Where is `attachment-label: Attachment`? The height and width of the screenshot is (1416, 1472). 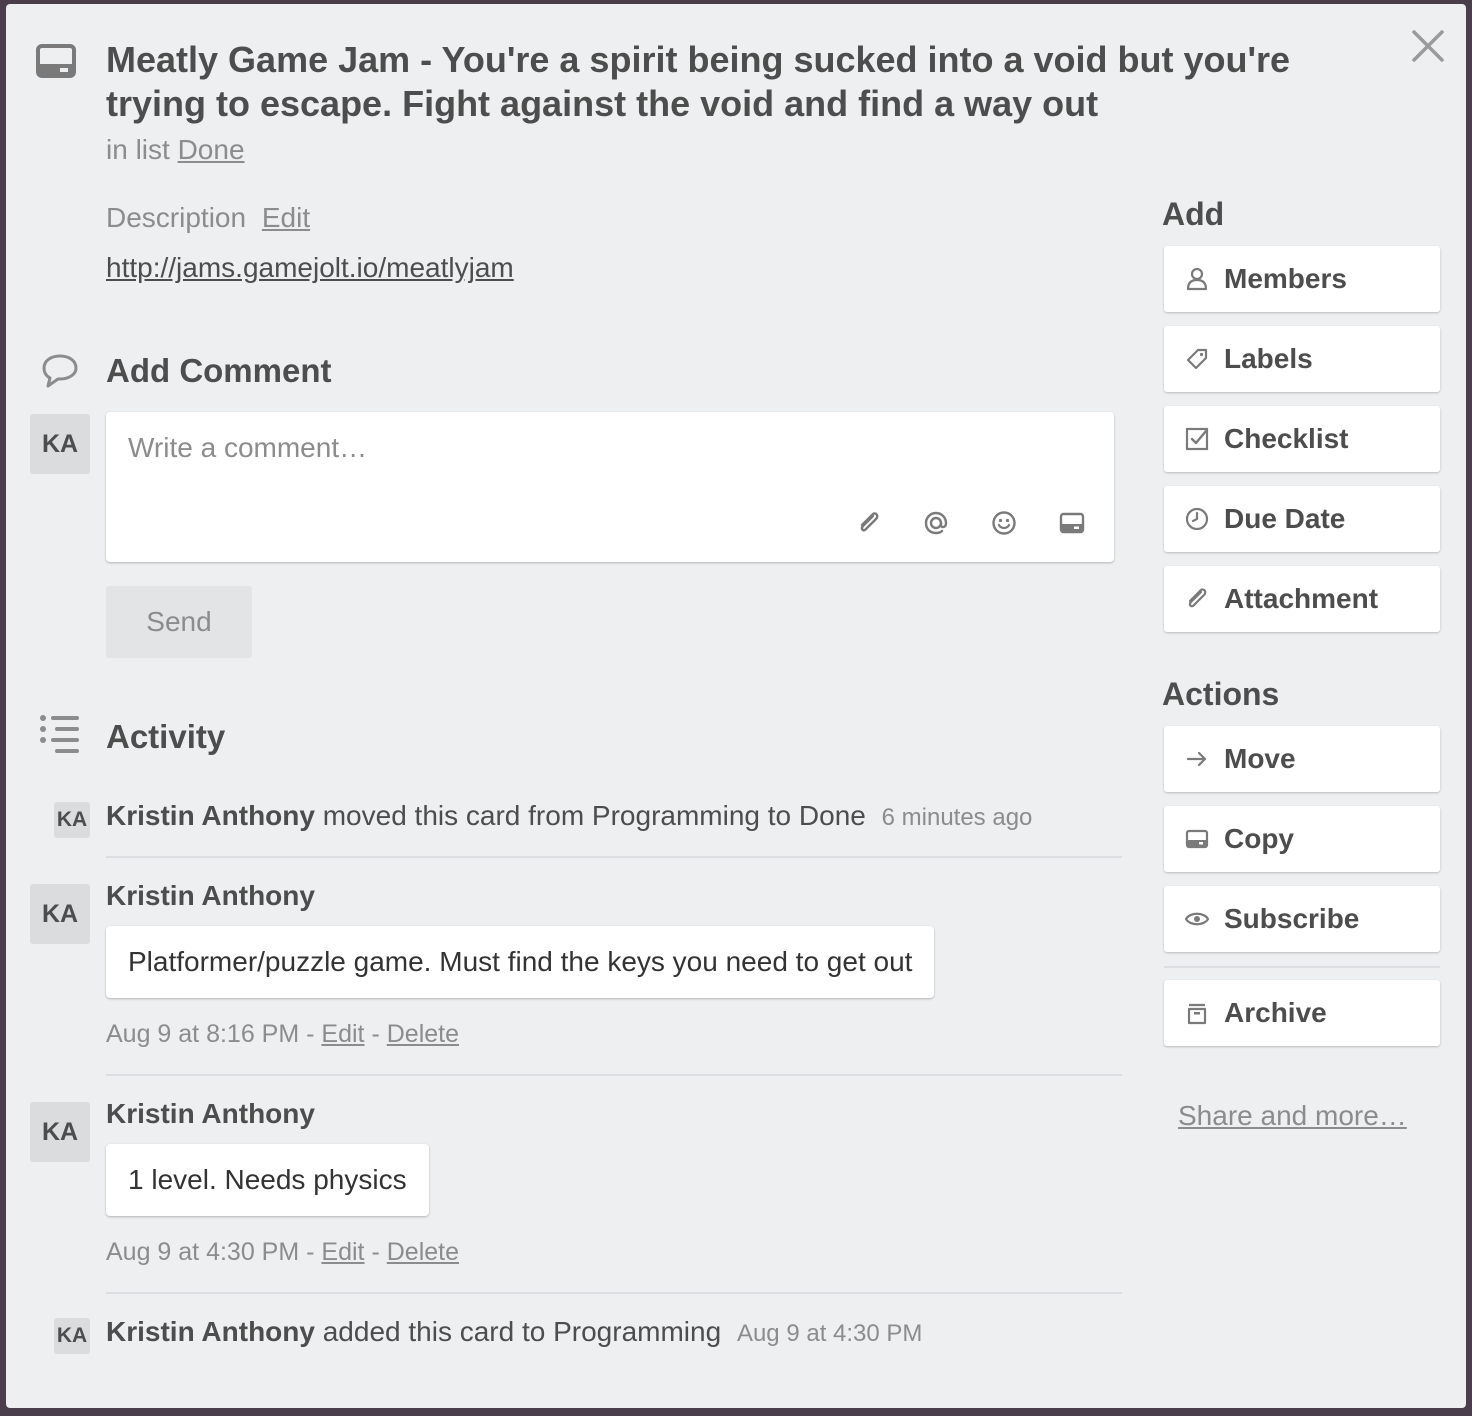
attachment-label: Attachment is located at coordinates (1301, 598).